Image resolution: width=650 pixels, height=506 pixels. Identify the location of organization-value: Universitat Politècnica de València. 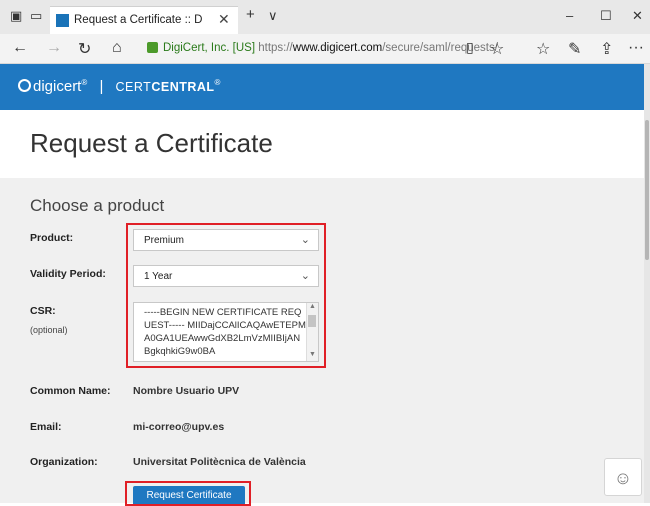
(219, 462).